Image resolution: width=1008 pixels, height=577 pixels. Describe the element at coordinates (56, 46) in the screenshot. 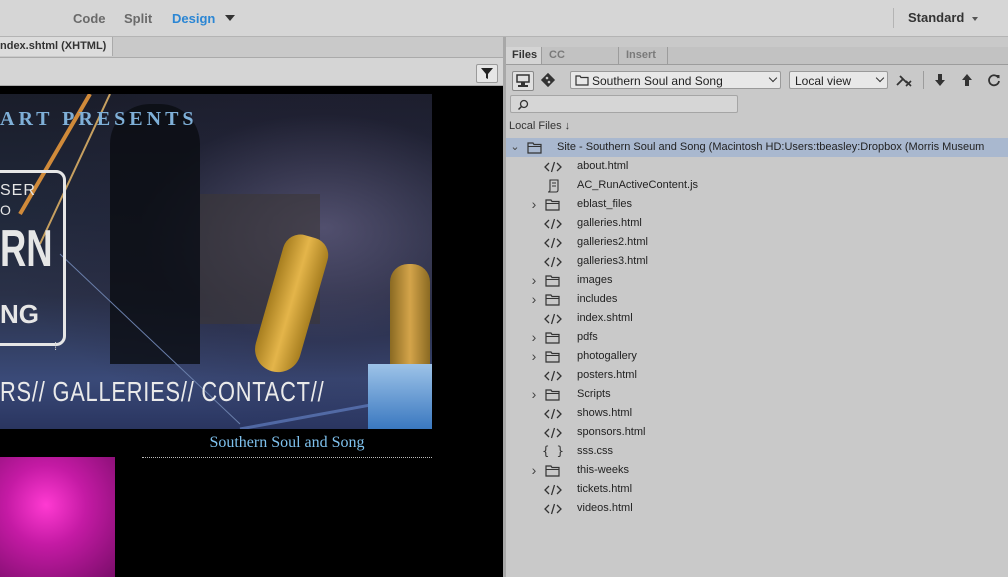

I see `document-tab: ndex.shtml (XHTML)` at that location.